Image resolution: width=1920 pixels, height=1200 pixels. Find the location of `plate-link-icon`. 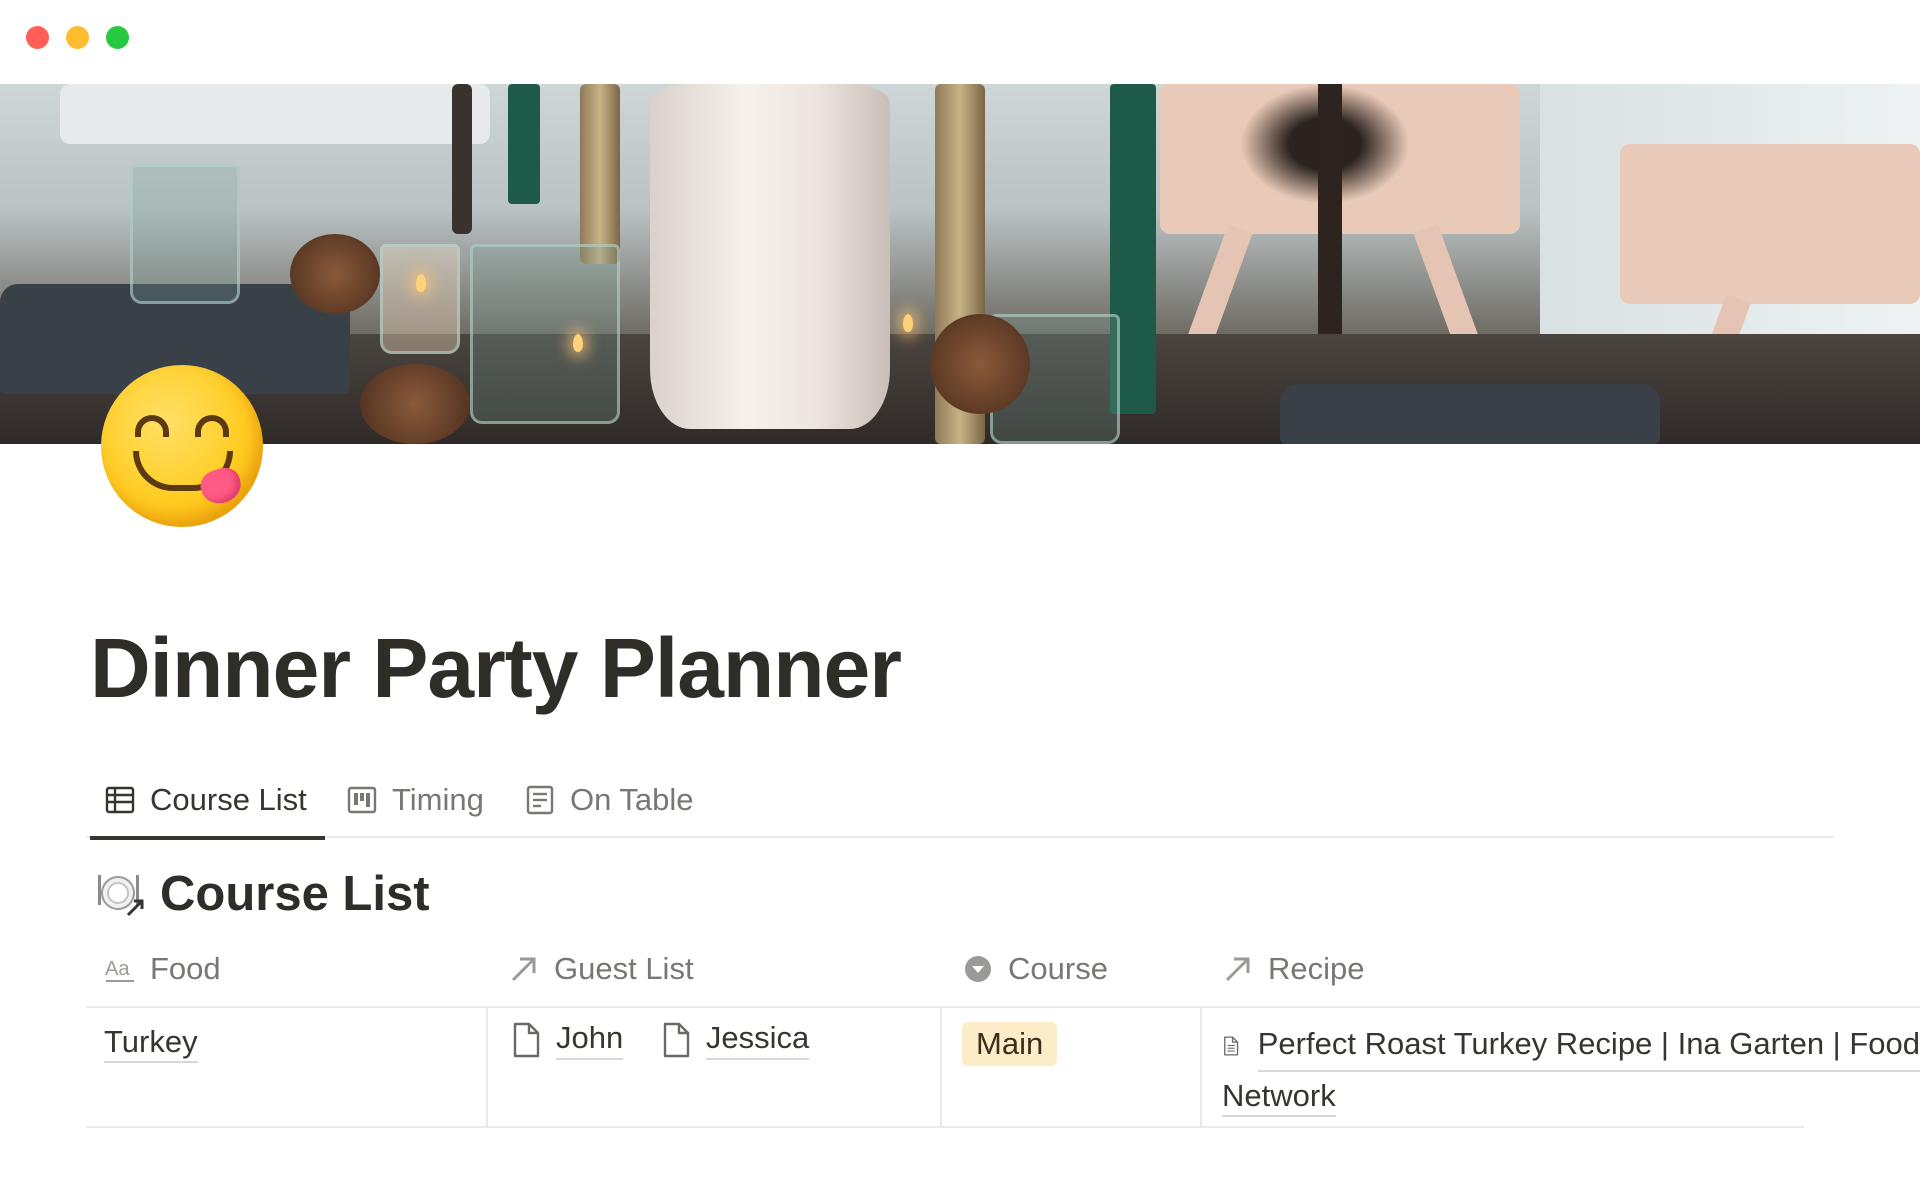

plate-link-icon is located at coordinates (121, 894).